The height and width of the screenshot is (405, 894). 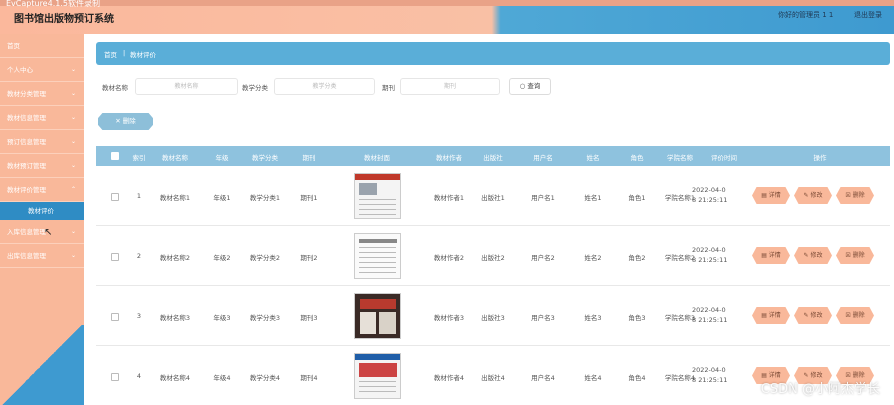 I want to click on journal-input: 期刊, so click(x=450, y=86).